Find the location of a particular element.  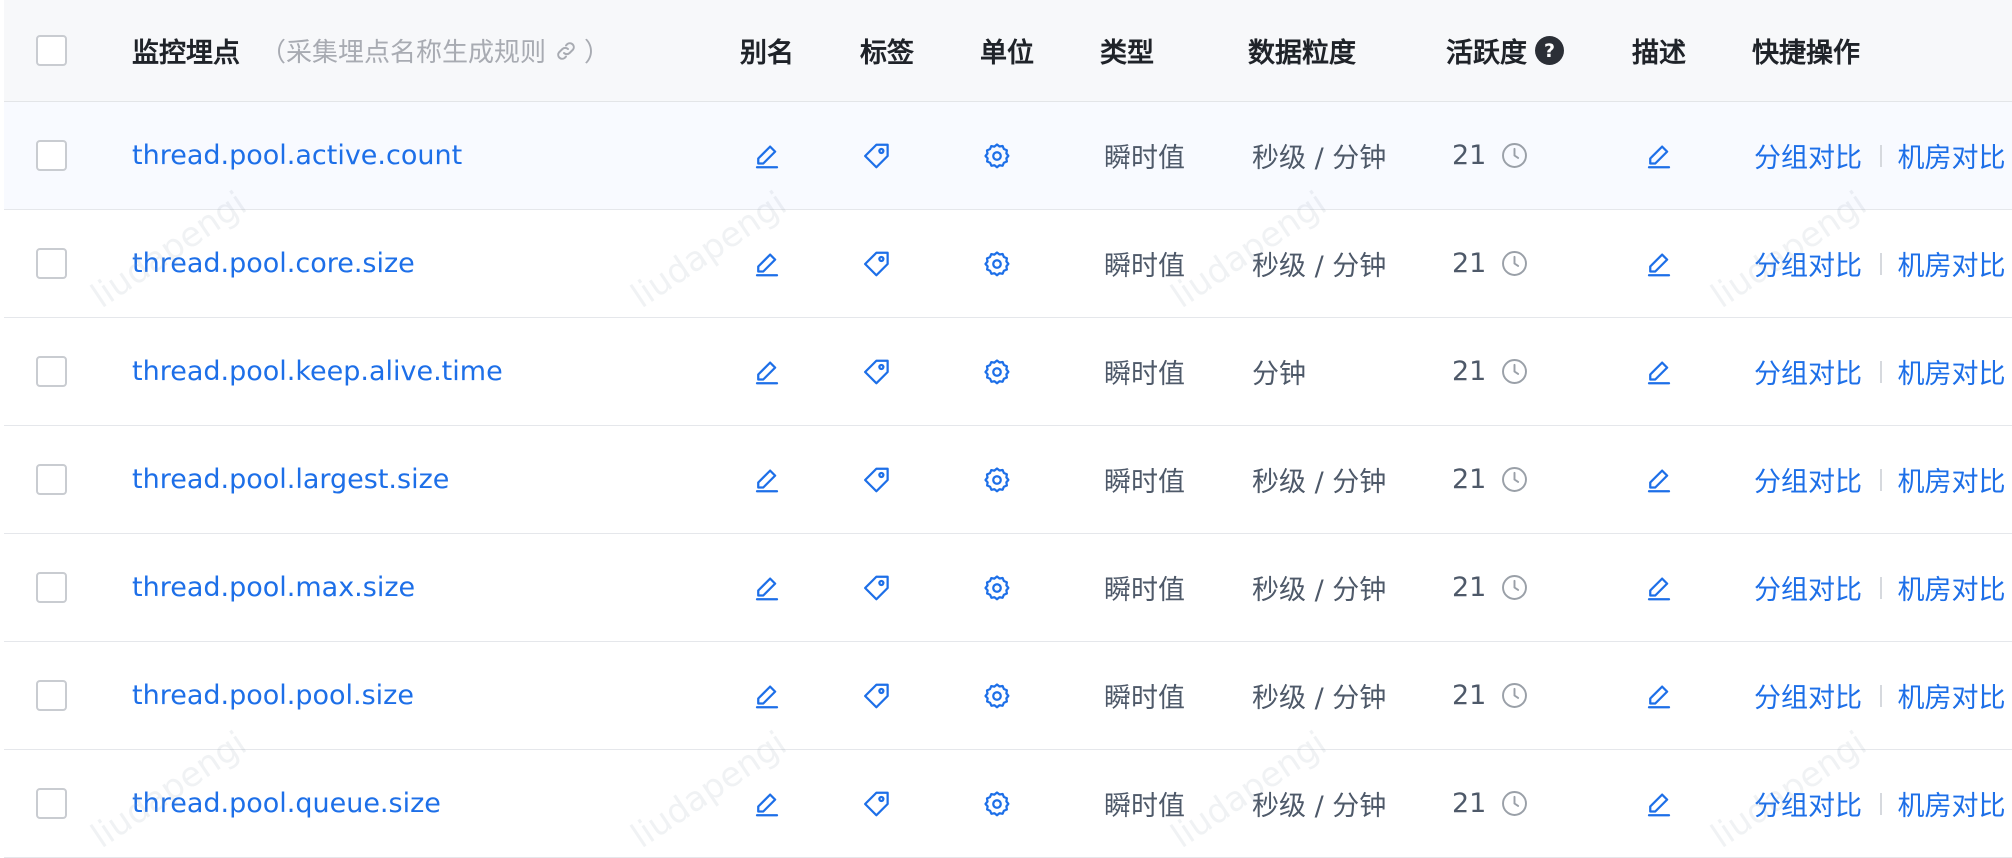

col-actions: 快捷操作 is located at coordinates (1806, 53).